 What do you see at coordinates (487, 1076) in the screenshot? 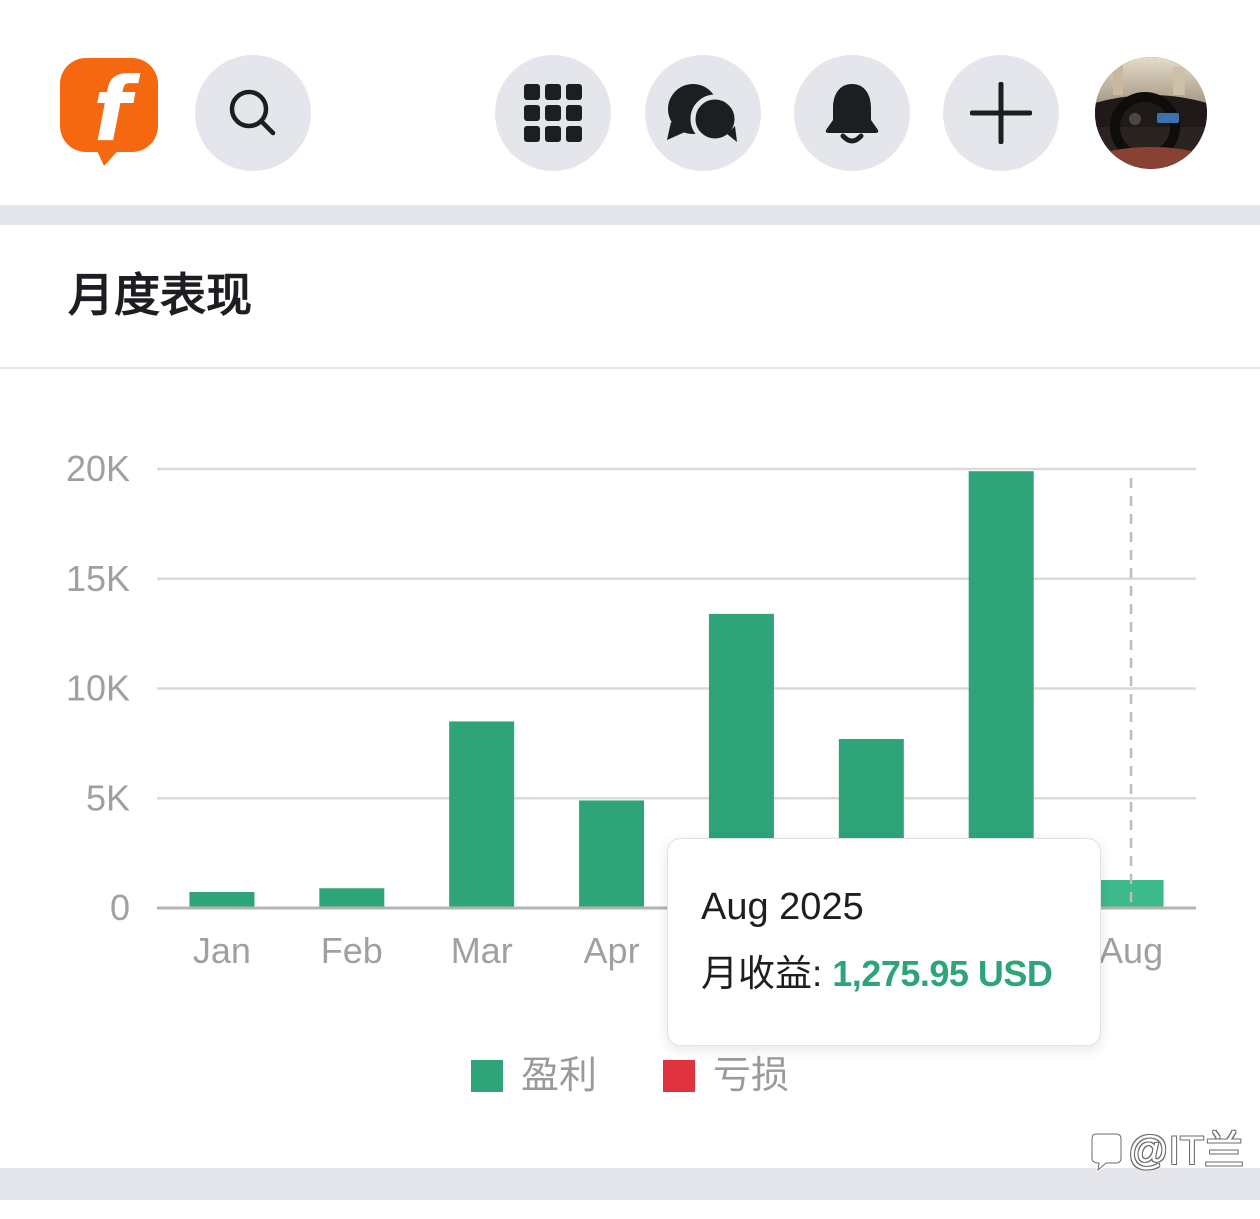
I see `legend-swatch-profit` at bounding box center [487, 1076].